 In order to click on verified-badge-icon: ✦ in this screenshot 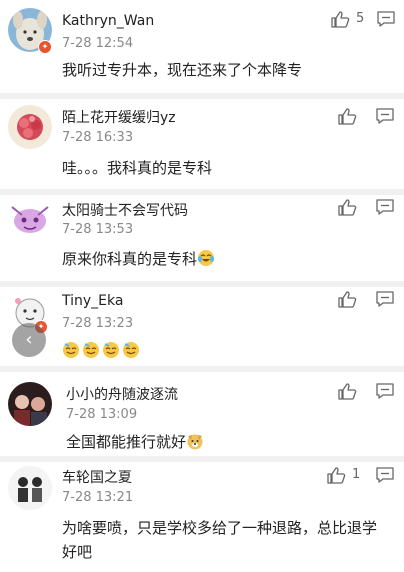, I will do `click(45, 47)`.